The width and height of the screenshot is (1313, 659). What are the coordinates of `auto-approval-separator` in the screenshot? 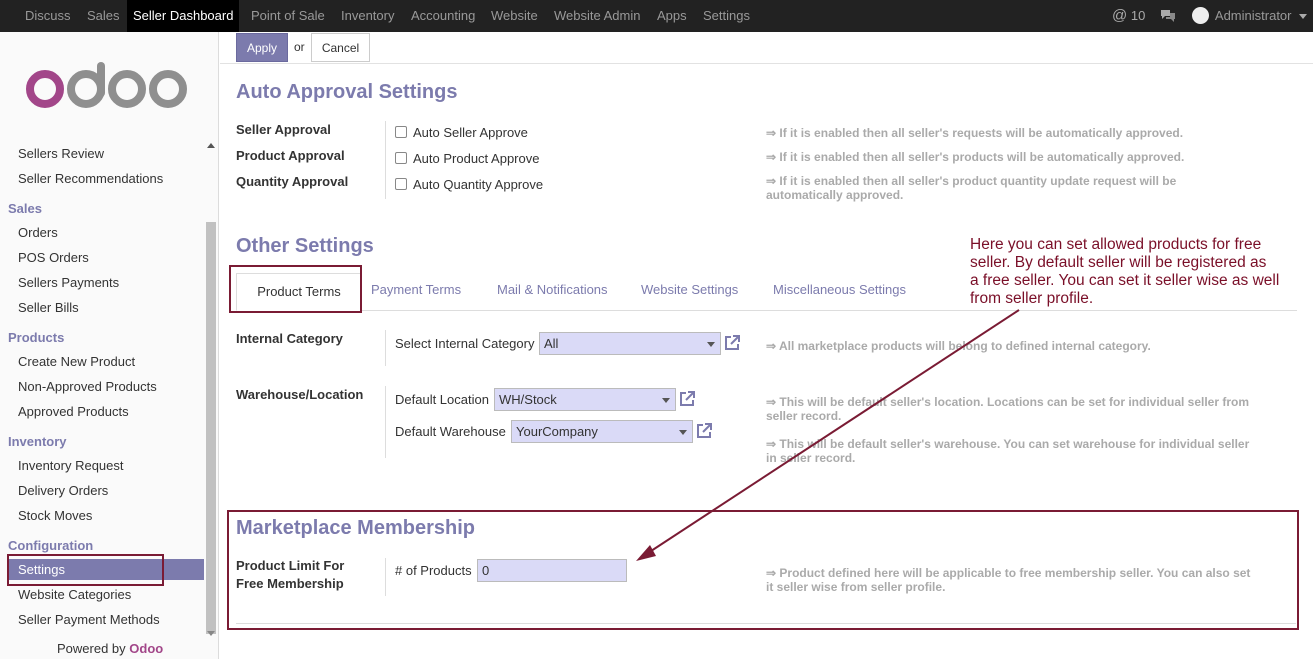 It's located at (385, 160).